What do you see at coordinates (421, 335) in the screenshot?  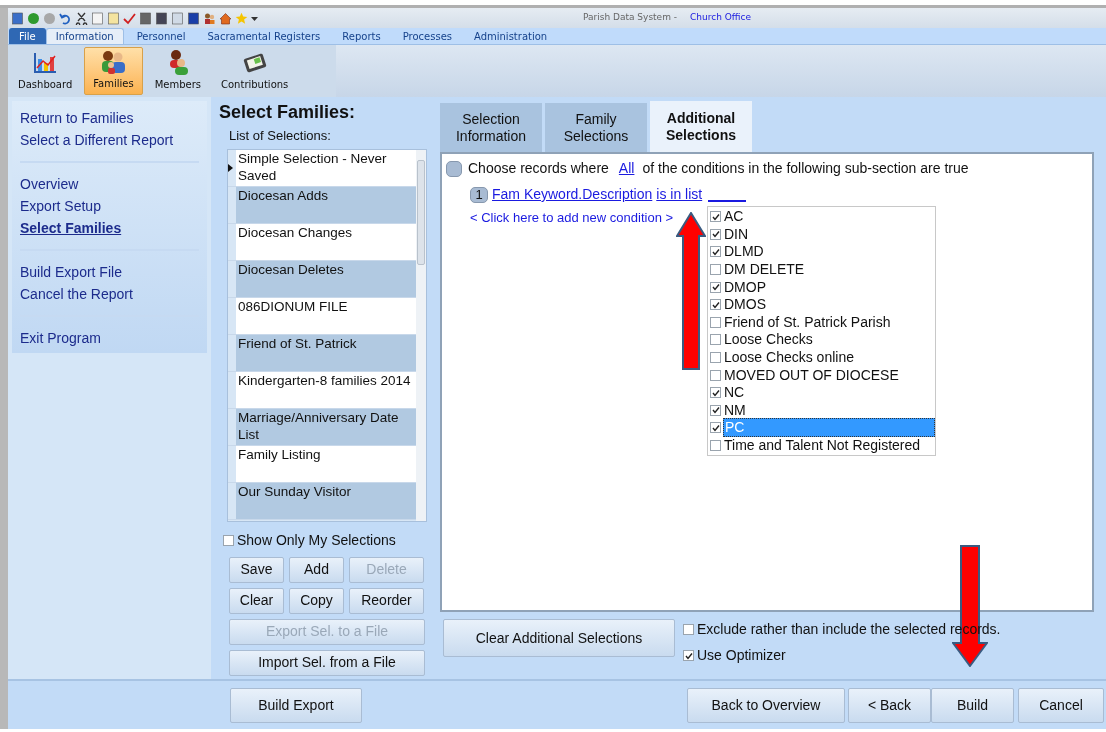 I see `scrollbar` at bounding box center [421, 335].